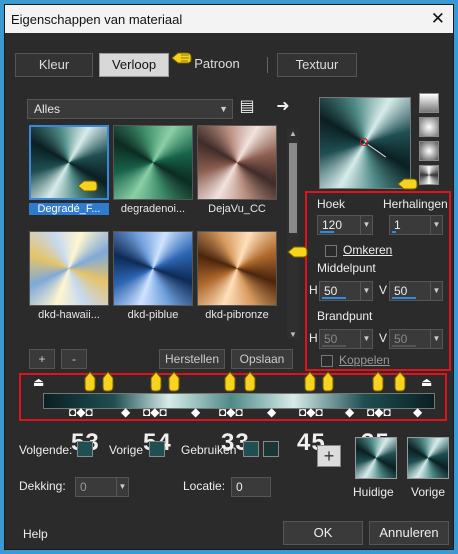 The image size is (458, 554). What do you see at coordinates (329, 456) in the screenshot?
I see `add-to-swatches-button: +` at bounding box center [329, 456].